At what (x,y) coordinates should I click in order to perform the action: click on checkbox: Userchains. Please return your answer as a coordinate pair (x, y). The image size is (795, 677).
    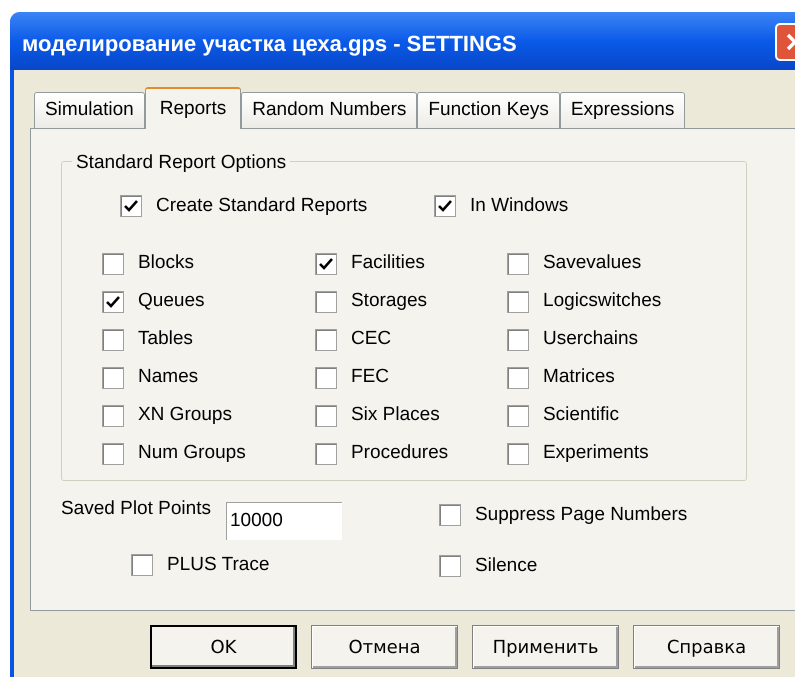
    Looking at the image, I should click on (607, 340).